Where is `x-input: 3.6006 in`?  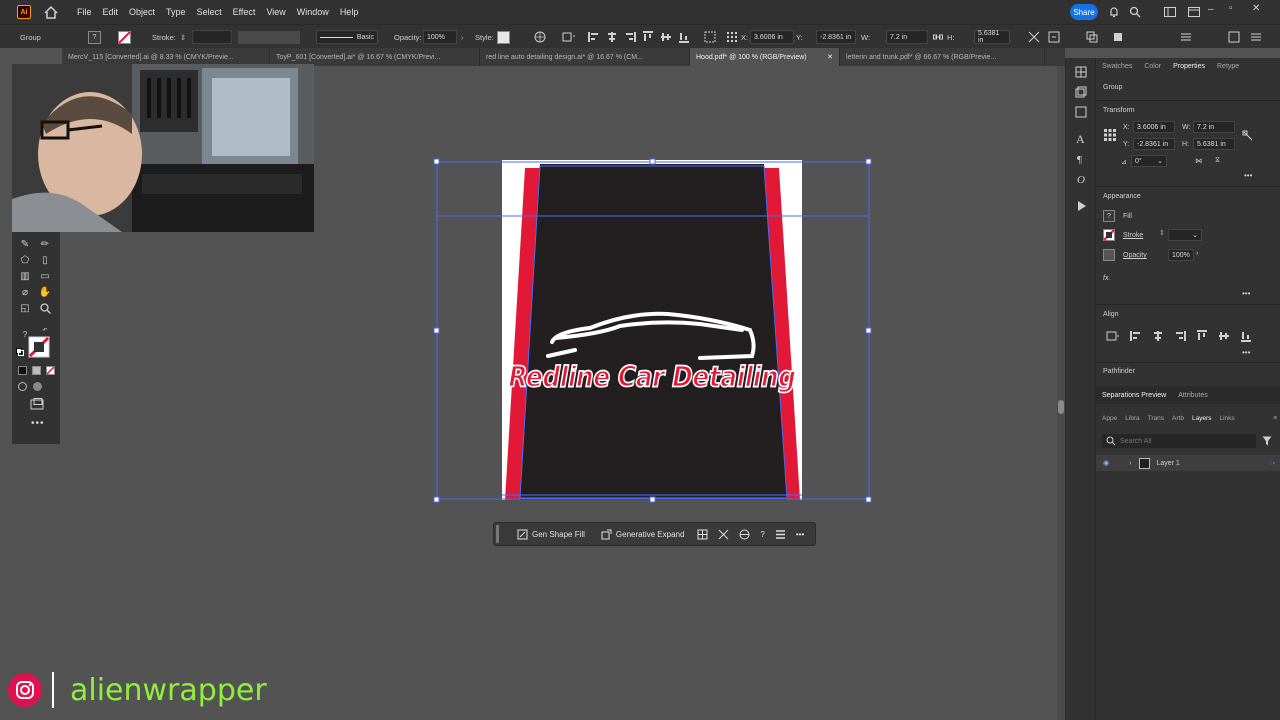 x-input: 3.6006 in is located at coordinates (1154, 127).